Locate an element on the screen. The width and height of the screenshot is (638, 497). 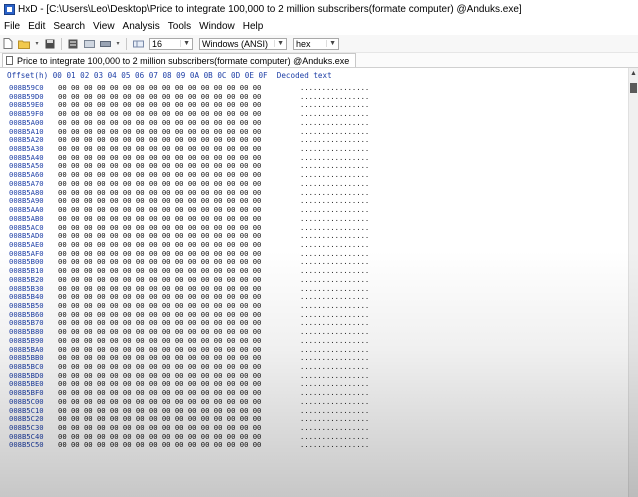
display-mode-select: hex ▼ is located at coordinates (316, 43).